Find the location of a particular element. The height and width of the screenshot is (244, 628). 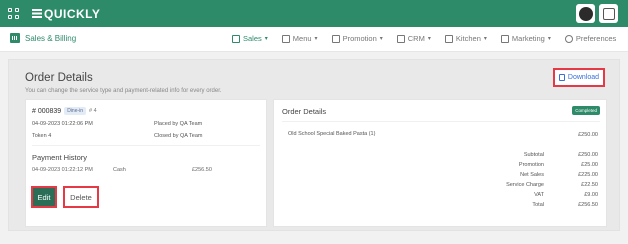

summary-value-vat: £9.00 is located at coordinates (591, 195).